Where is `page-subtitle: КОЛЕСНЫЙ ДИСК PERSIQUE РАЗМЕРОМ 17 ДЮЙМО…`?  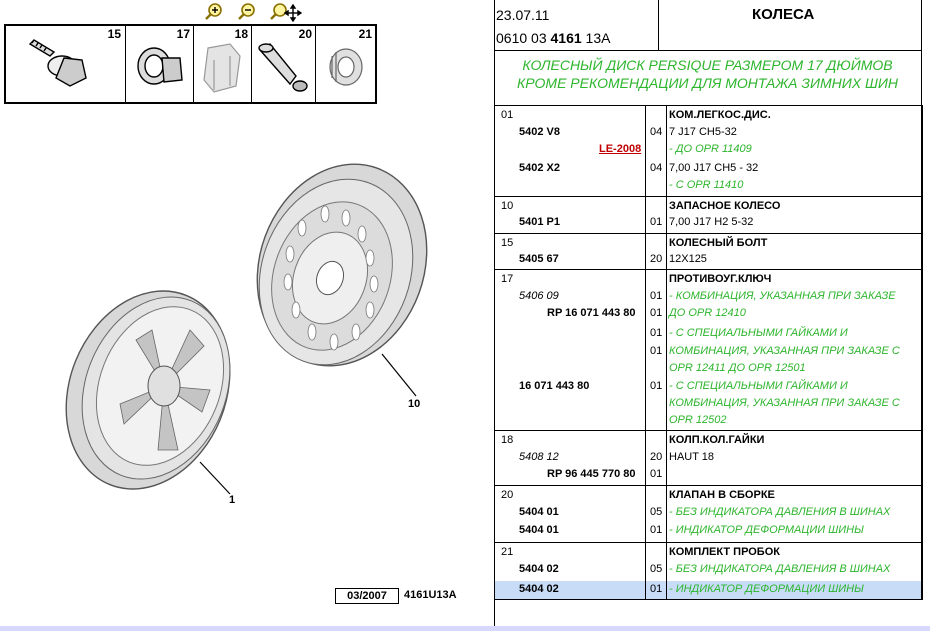 page-subtitle: КОЛЕСНЫЙ ДИСК PERSIQUE РАЗМЕРОМ 17 ДЮЙМО… is located at coordinates (707, 74).